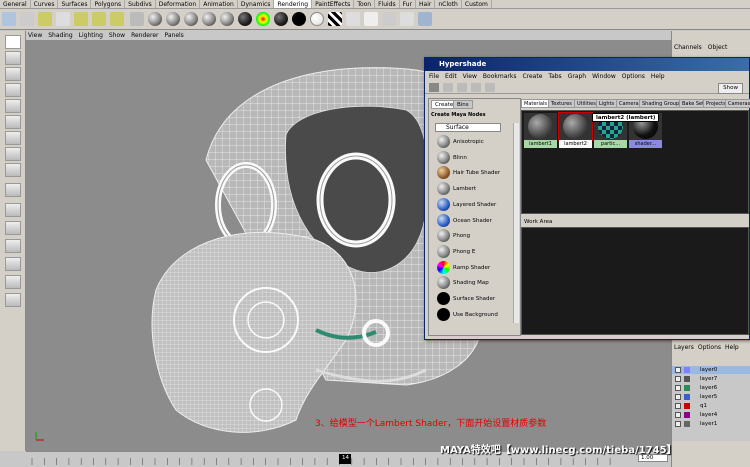  Describe the element at coordinates (470, 76) in the screenshot. I see `hypershade-menu-view: View` at that location.